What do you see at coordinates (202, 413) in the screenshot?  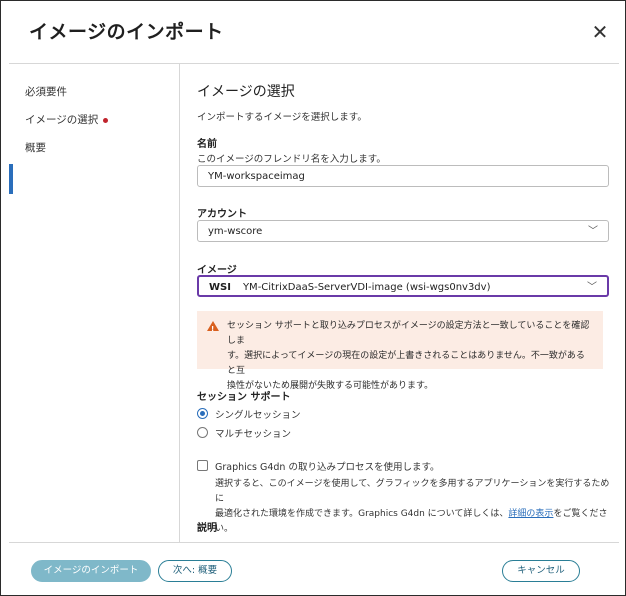 I see `radio-selected-icon` at bounding box center [202, 413].